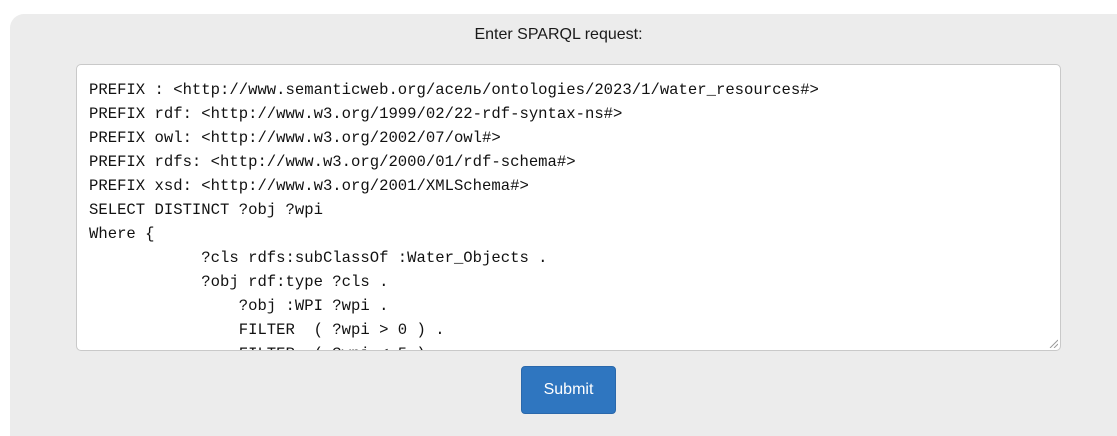 The image size is (1117, 436). I want to click on query-line: FILTER ( ?wpi < 5 ), so click(574, 346).